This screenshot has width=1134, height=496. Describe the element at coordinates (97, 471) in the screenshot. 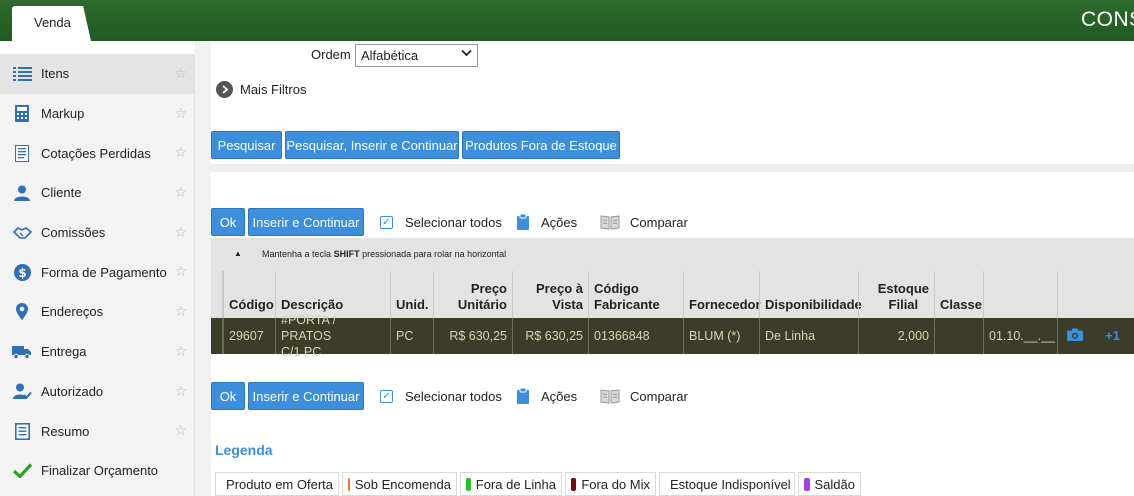

I see `sidebar-item-finalizar-orcamento: Finalizar Orçamento` at that location.